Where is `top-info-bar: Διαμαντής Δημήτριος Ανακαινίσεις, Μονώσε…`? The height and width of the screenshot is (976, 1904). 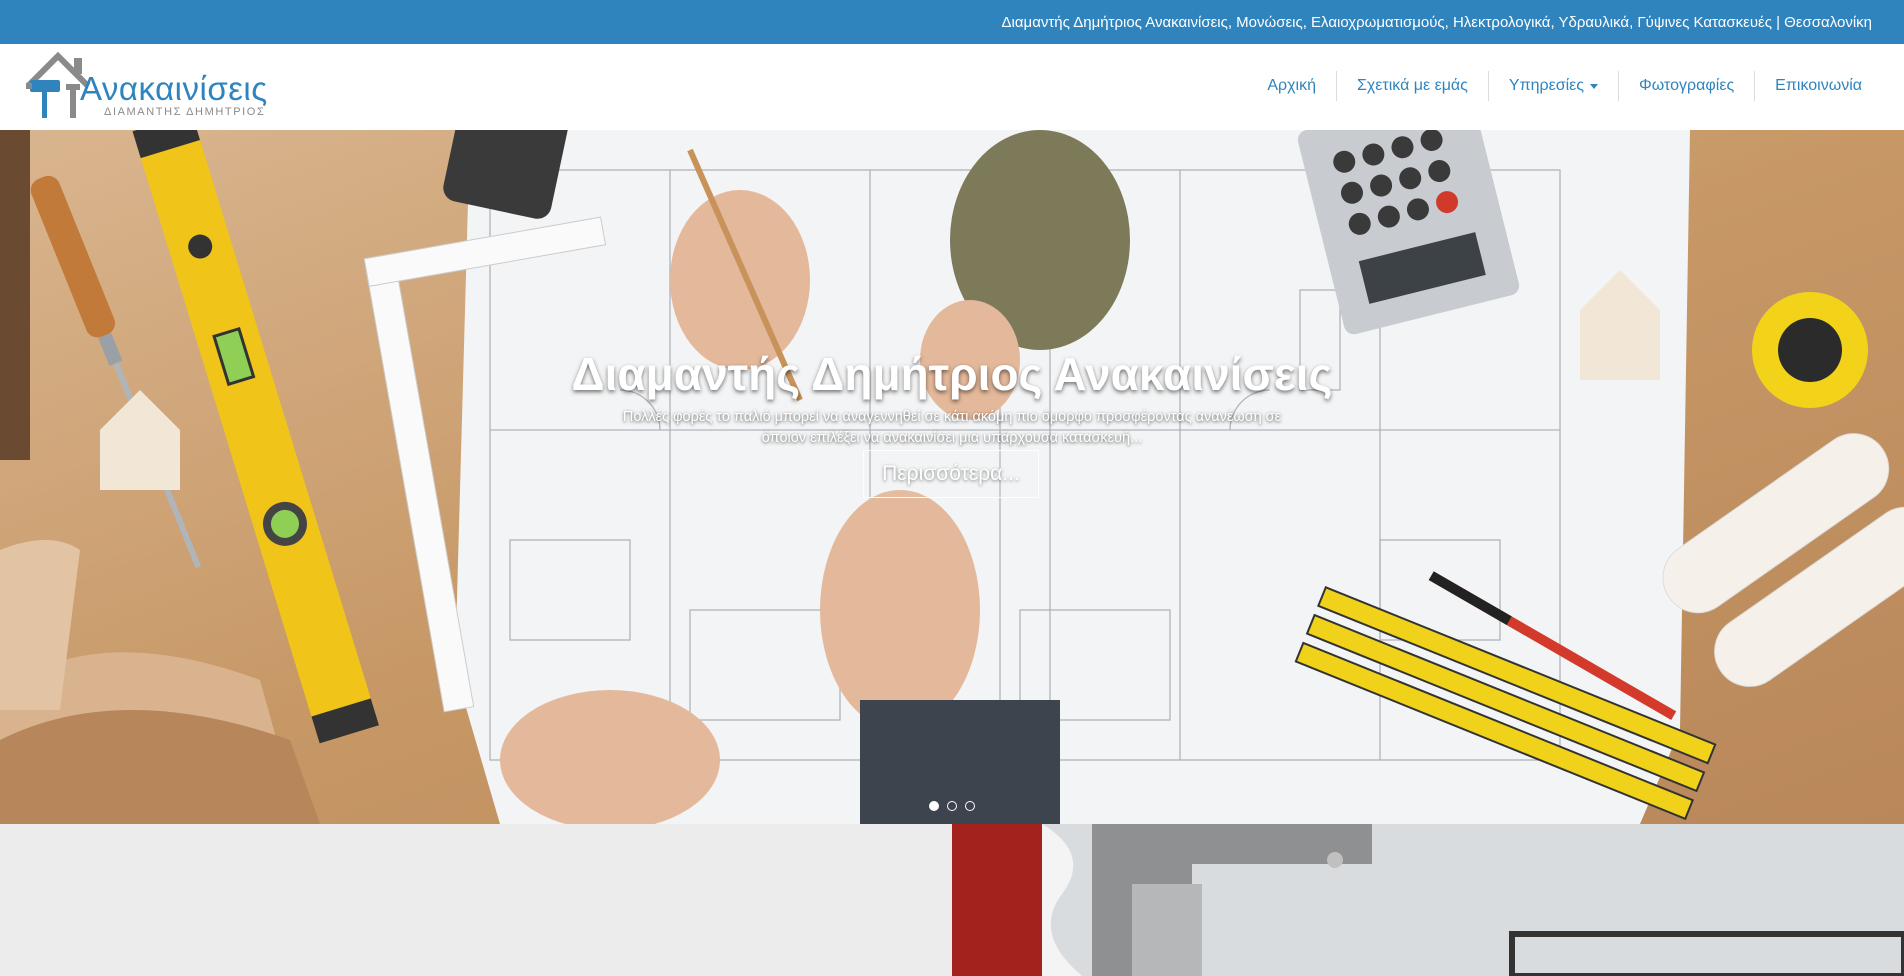 top-info-bar: Διαμαντής Δημήτριος Ανακαινίσεις, Μονώσε… is located at coordinates (952, 22).